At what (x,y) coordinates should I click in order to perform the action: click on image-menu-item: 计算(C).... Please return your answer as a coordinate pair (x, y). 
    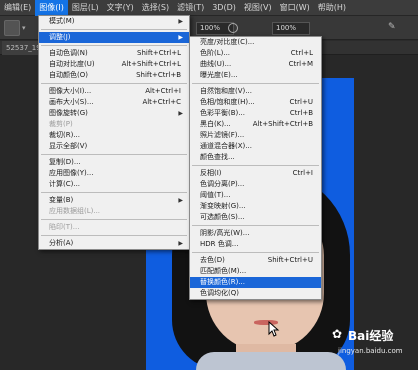
    Looking at the image, I should click on (114, 184).